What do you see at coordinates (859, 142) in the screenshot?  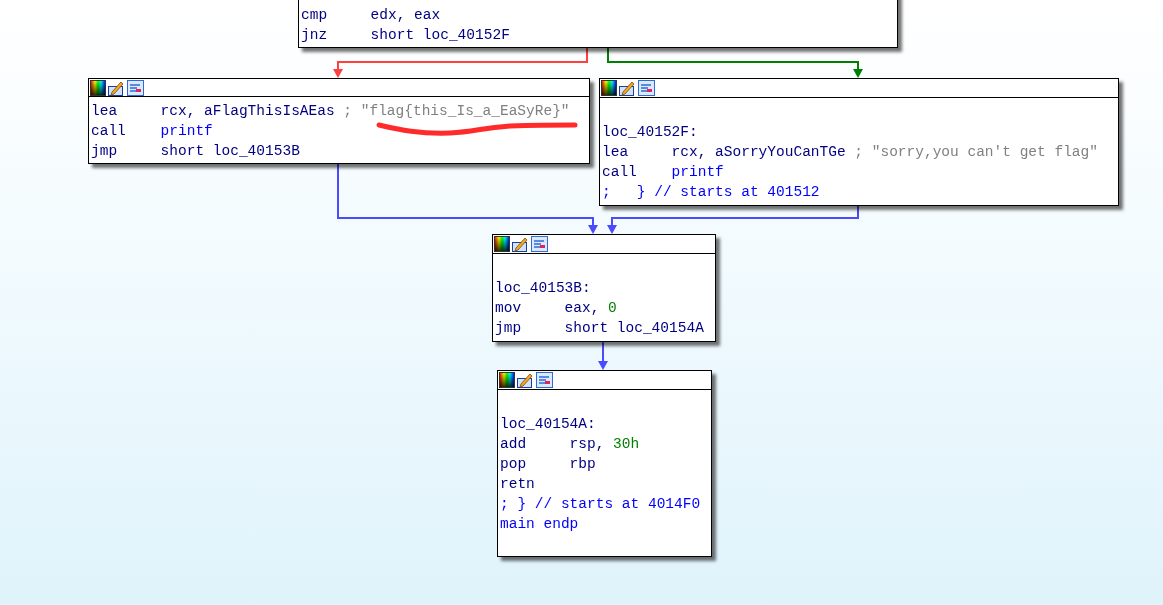 I see `graph-node: loc_40152F: lea rcx, aSorryYouCanTGe ; "sorry,you can't get flag" call printf ; } // starts at 401512` at bounding box center [859, 142].